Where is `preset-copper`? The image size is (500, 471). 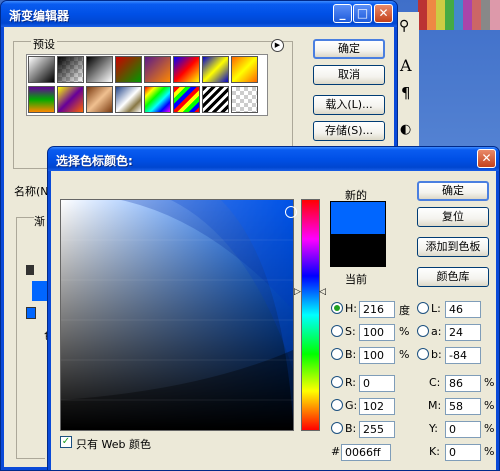 preset-copper is located at coordinates (99, 99).